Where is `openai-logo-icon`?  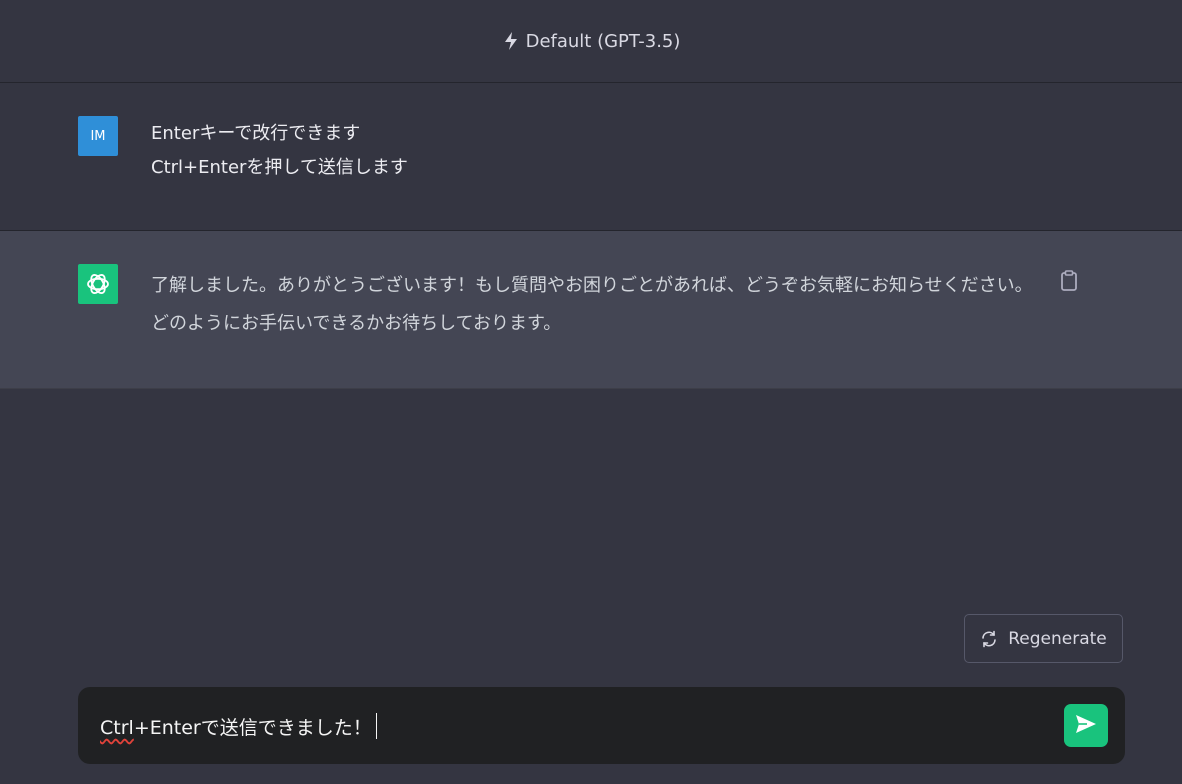
openai-logo-icon is located at coordinates (98, 284).